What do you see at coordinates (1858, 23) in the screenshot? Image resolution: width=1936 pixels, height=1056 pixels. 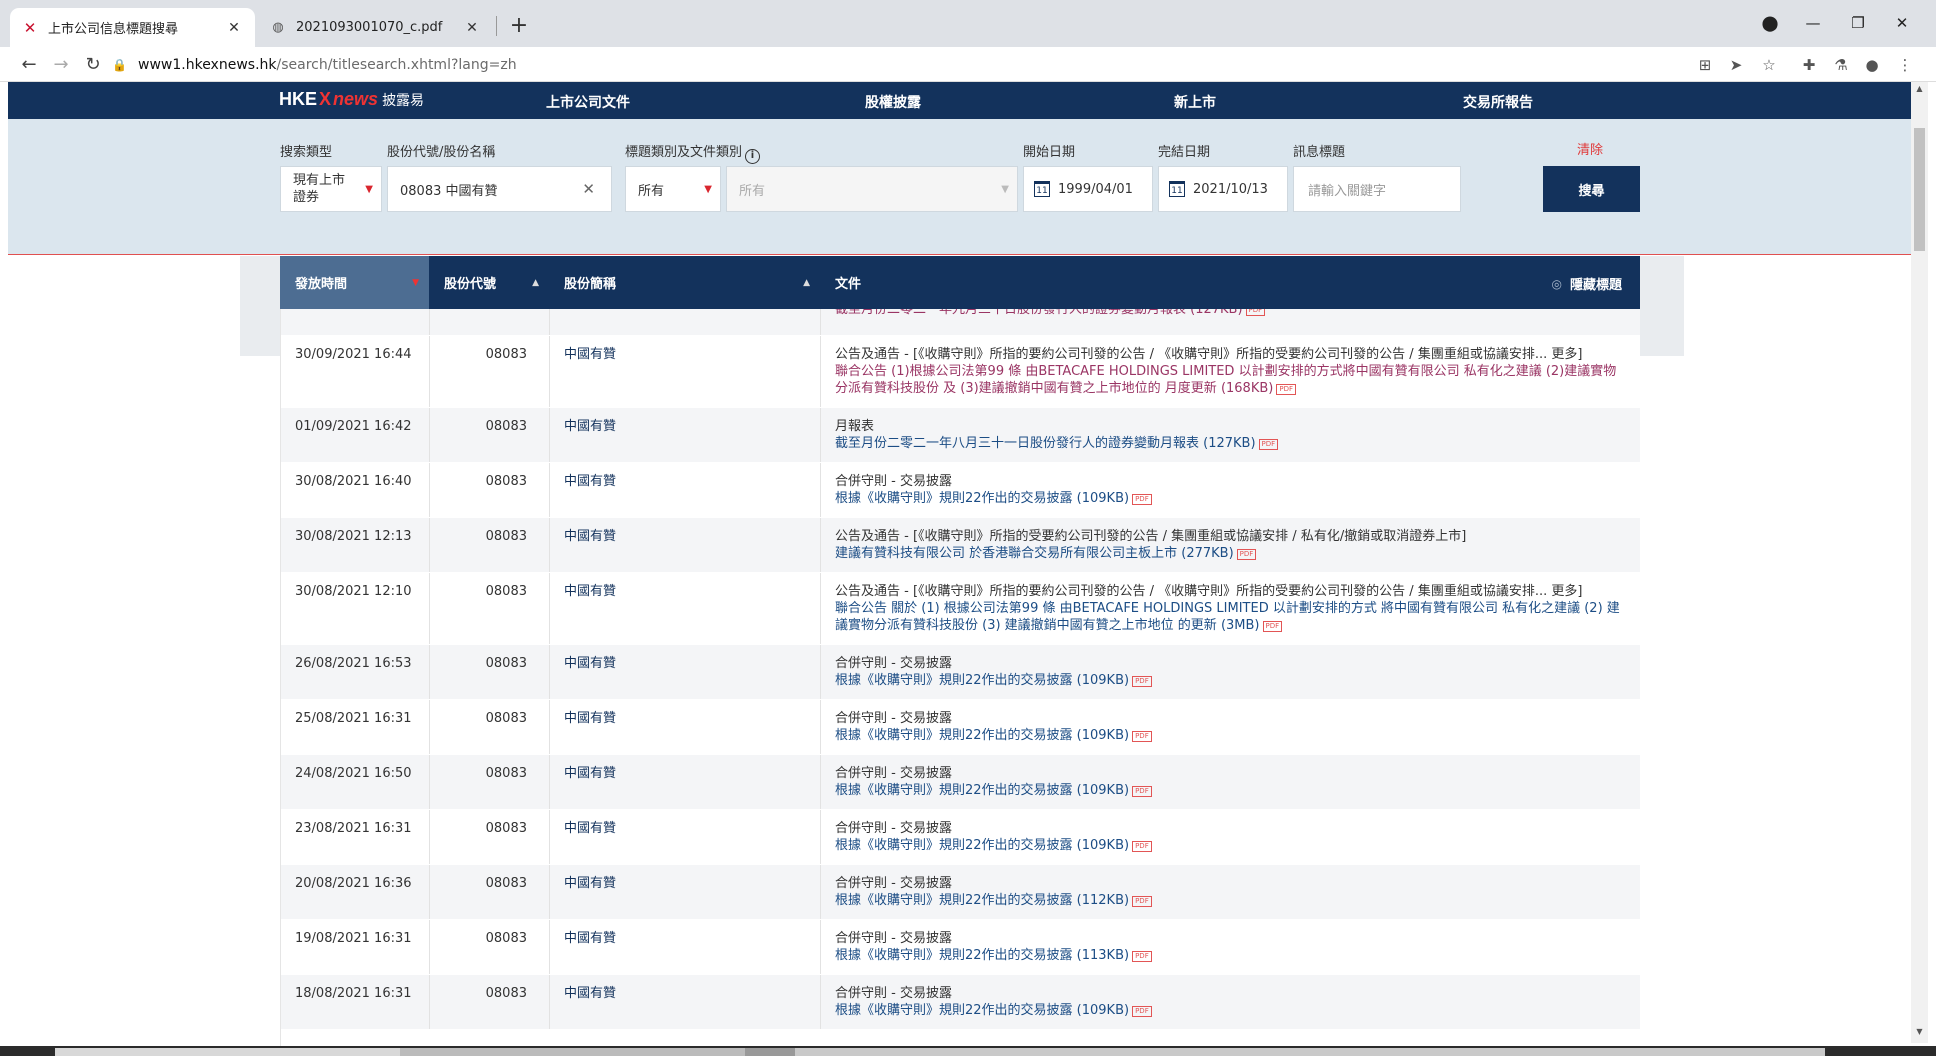 I see `restore-button: ❐` at bounding box center [1858, 23].